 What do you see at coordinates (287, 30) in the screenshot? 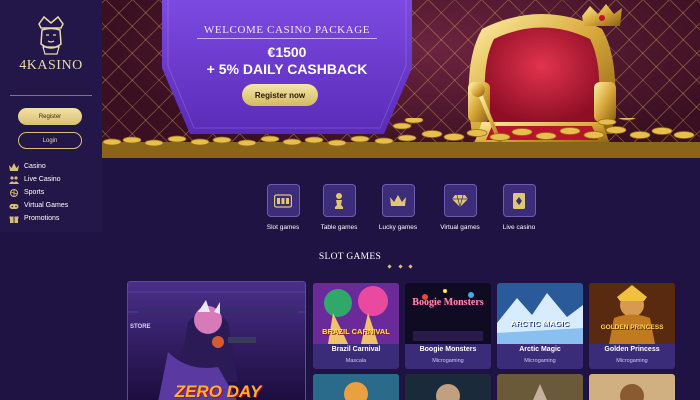
I see `promo-kicker: WELCOME CASINO PACKAGE` at bounding box center [287, 30].